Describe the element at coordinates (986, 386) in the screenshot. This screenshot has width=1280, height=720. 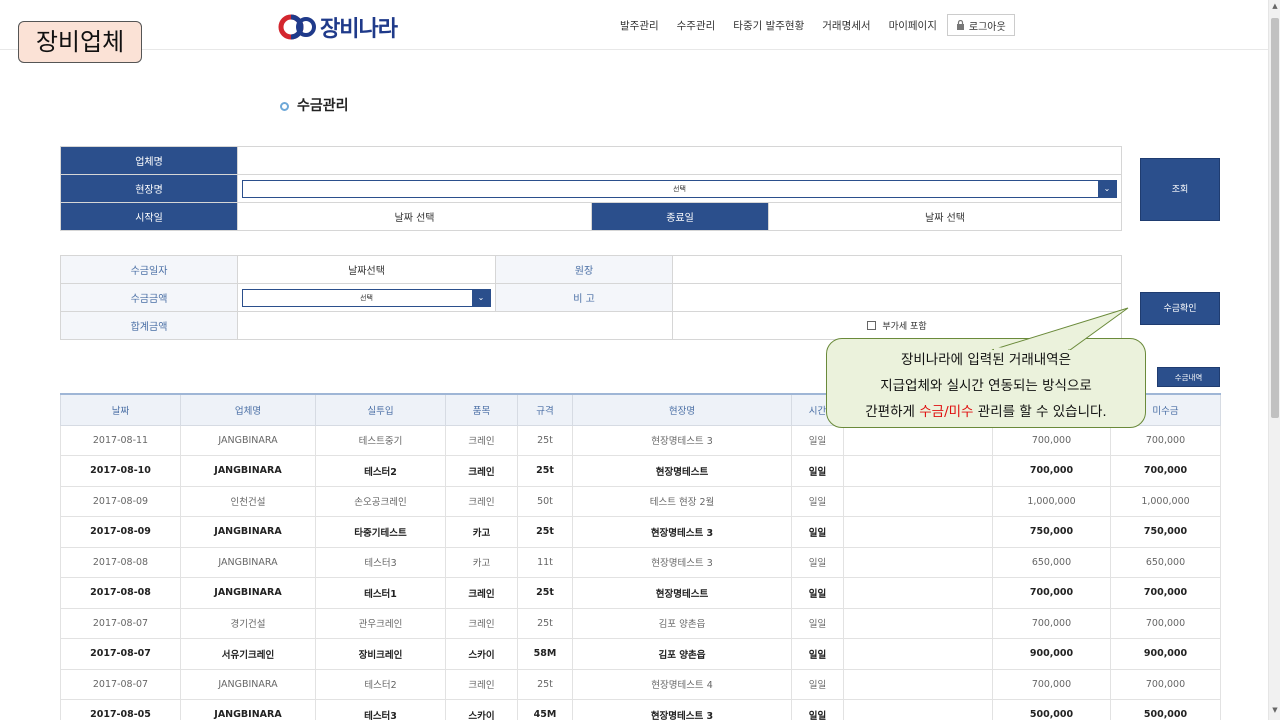
I see `callout-line-2: 지급업체와 실시간 연동되는 방식으로` at that location.